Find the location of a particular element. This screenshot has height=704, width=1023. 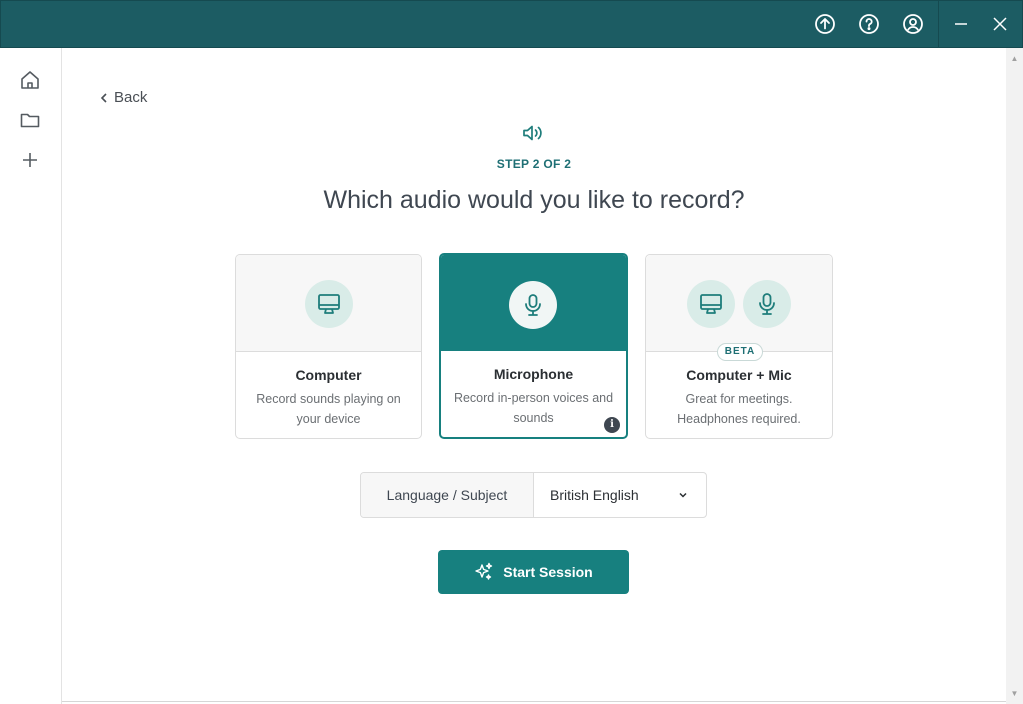

start-session-button: Start Session is located at coordinates (533, 572).